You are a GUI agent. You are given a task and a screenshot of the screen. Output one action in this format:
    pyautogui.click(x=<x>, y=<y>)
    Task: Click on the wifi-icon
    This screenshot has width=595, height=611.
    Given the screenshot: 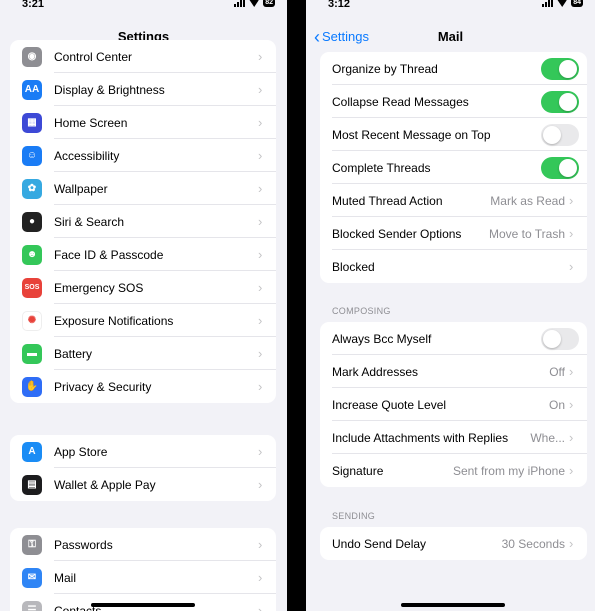 What is the action you would take?
    pyautogui.click(x=254, y=3)
    